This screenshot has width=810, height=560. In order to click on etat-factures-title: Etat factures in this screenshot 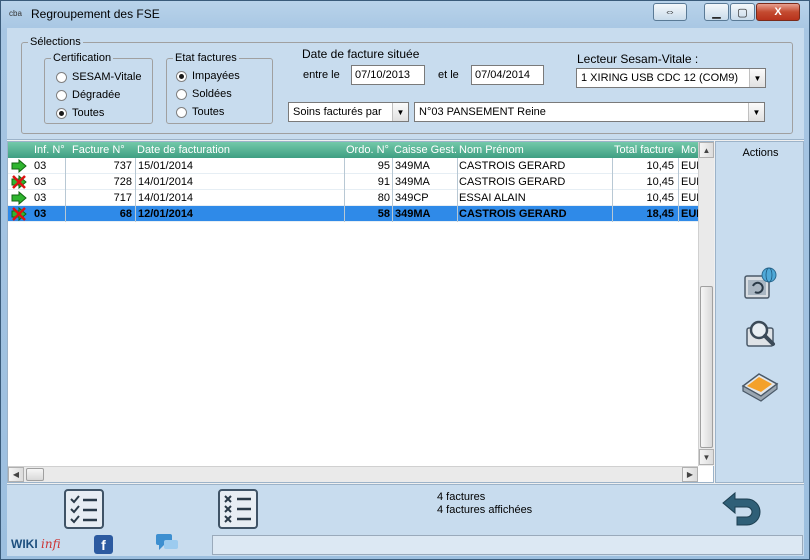, I will do `click(206, 58)`.